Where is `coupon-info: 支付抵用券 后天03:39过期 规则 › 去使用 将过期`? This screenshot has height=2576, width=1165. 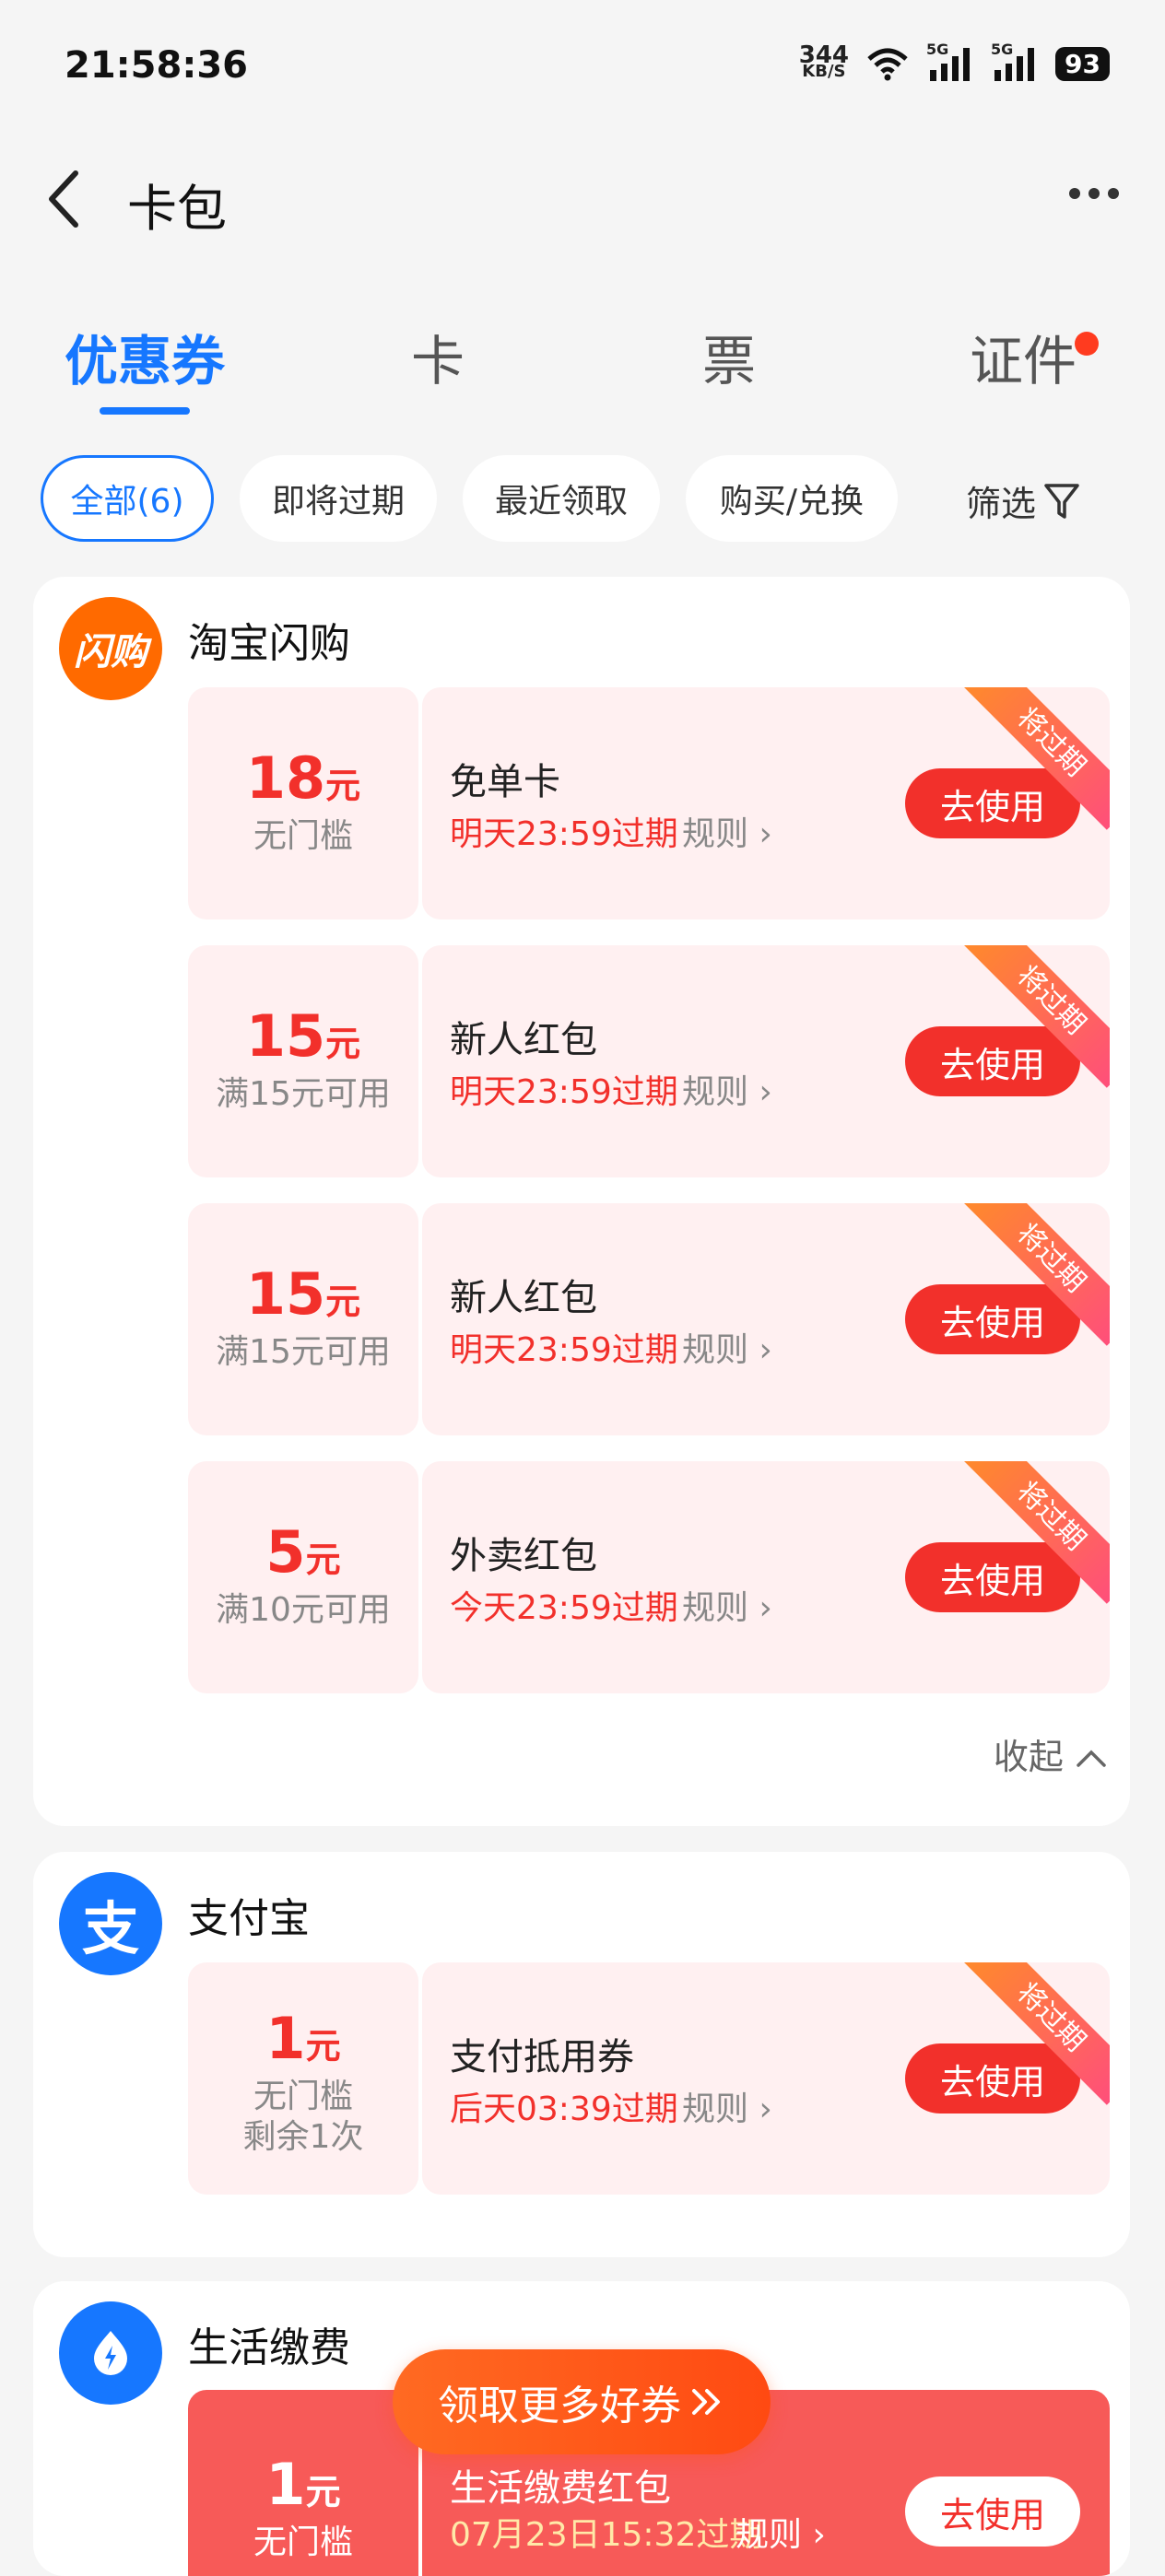
coupon-info: 支付抵用券 后天03:39过期 规则 › 去使用 将过期 is located at coordinates (766, 2078).